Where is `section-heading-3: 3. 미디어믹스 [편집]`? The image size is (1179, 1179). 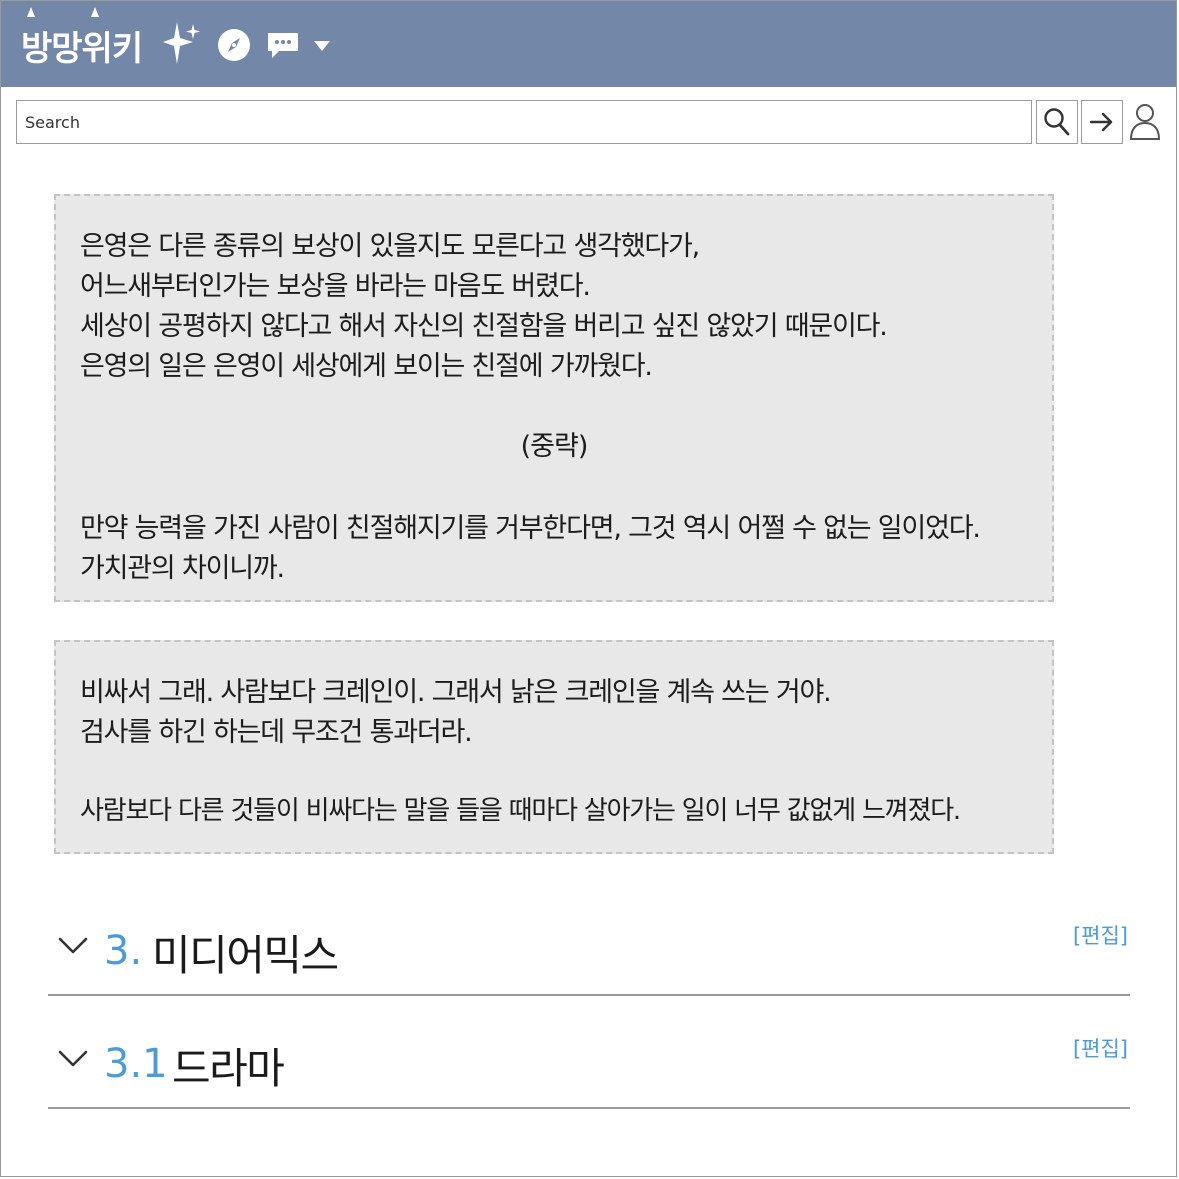 section-heading-3: 3. 미디어믹스 [편집] is located at coordinates (589, 958).